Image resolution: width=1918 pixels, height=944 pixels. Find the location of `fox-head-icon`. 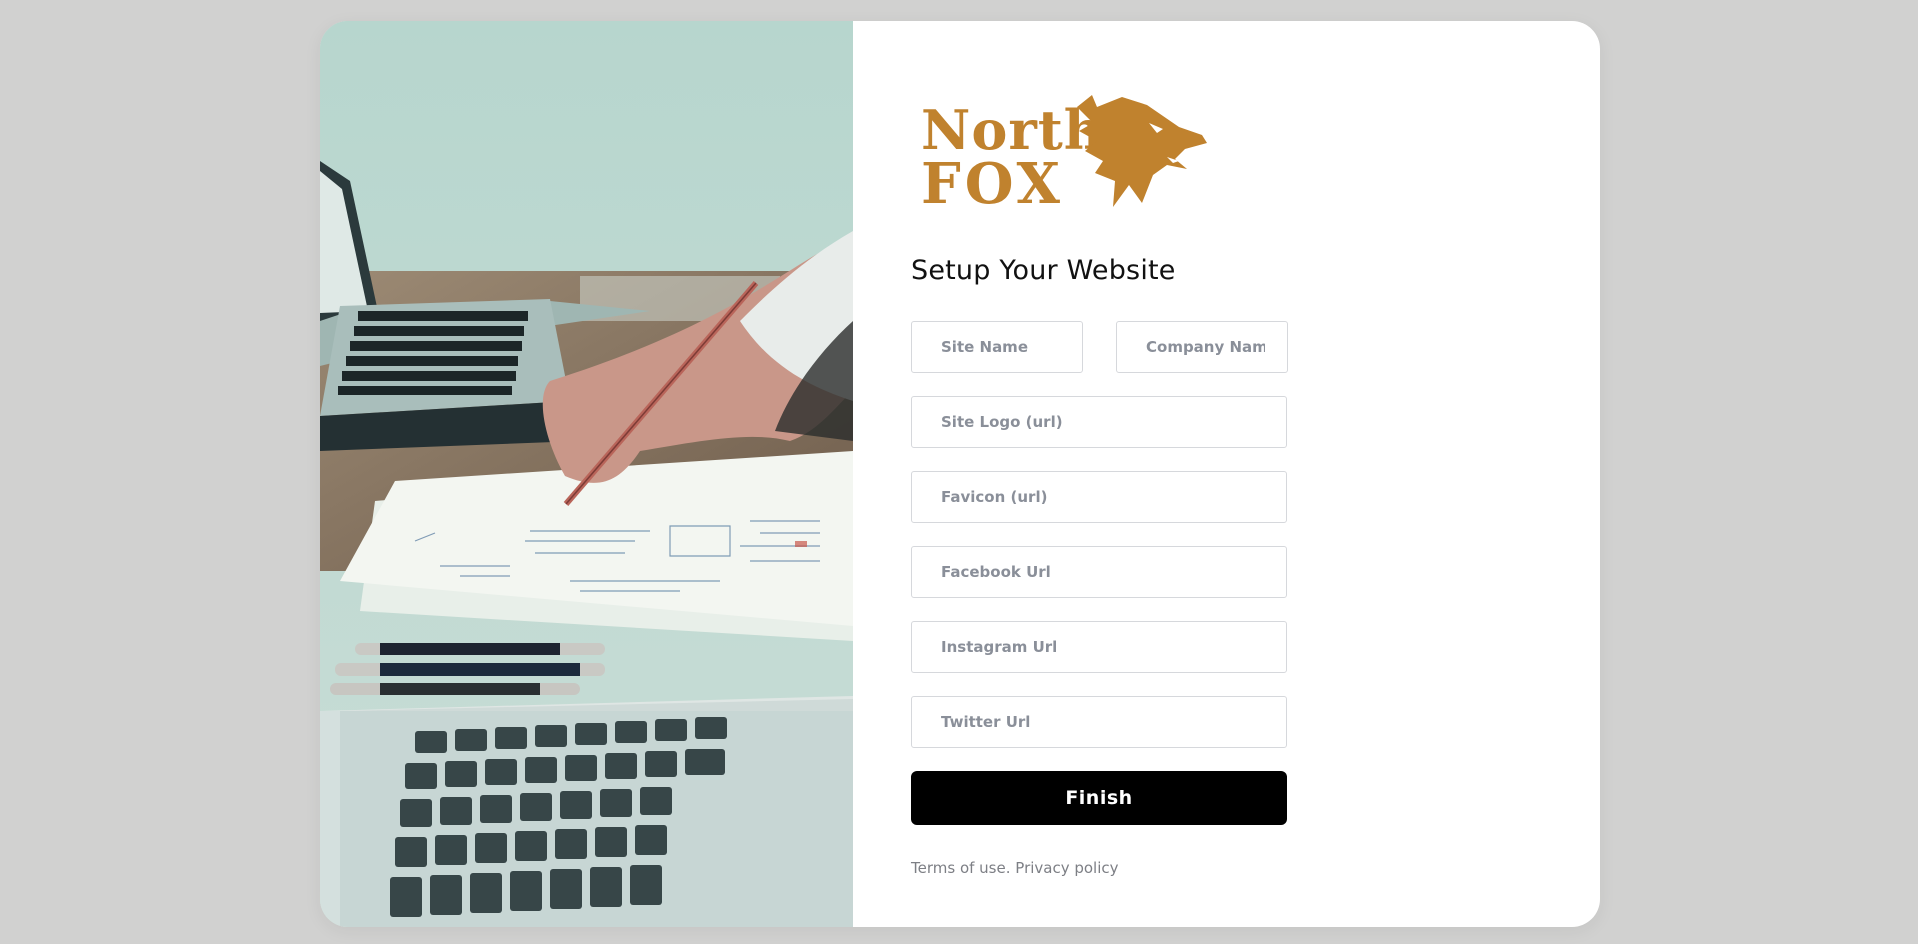

fox-head-icon is located at coordinates (1142, 151).